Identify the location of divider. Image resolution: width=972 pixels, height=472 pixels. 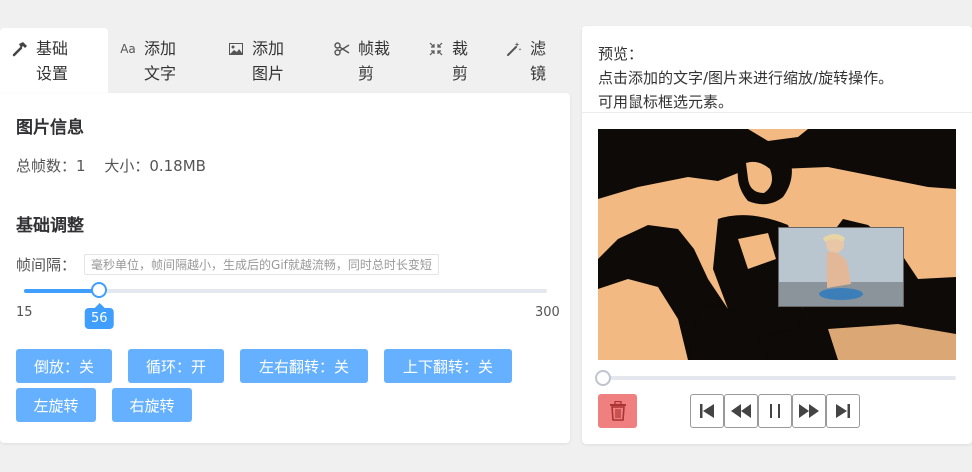
(777, 112).